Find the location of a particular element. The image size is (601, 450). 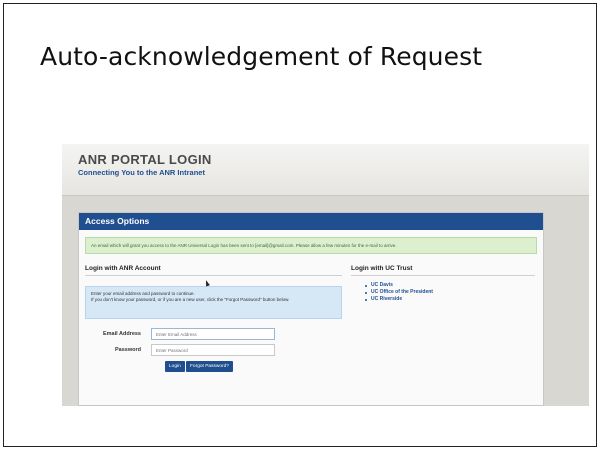

uc-link-davis: UC Davis is located at coordinates (450, 285).